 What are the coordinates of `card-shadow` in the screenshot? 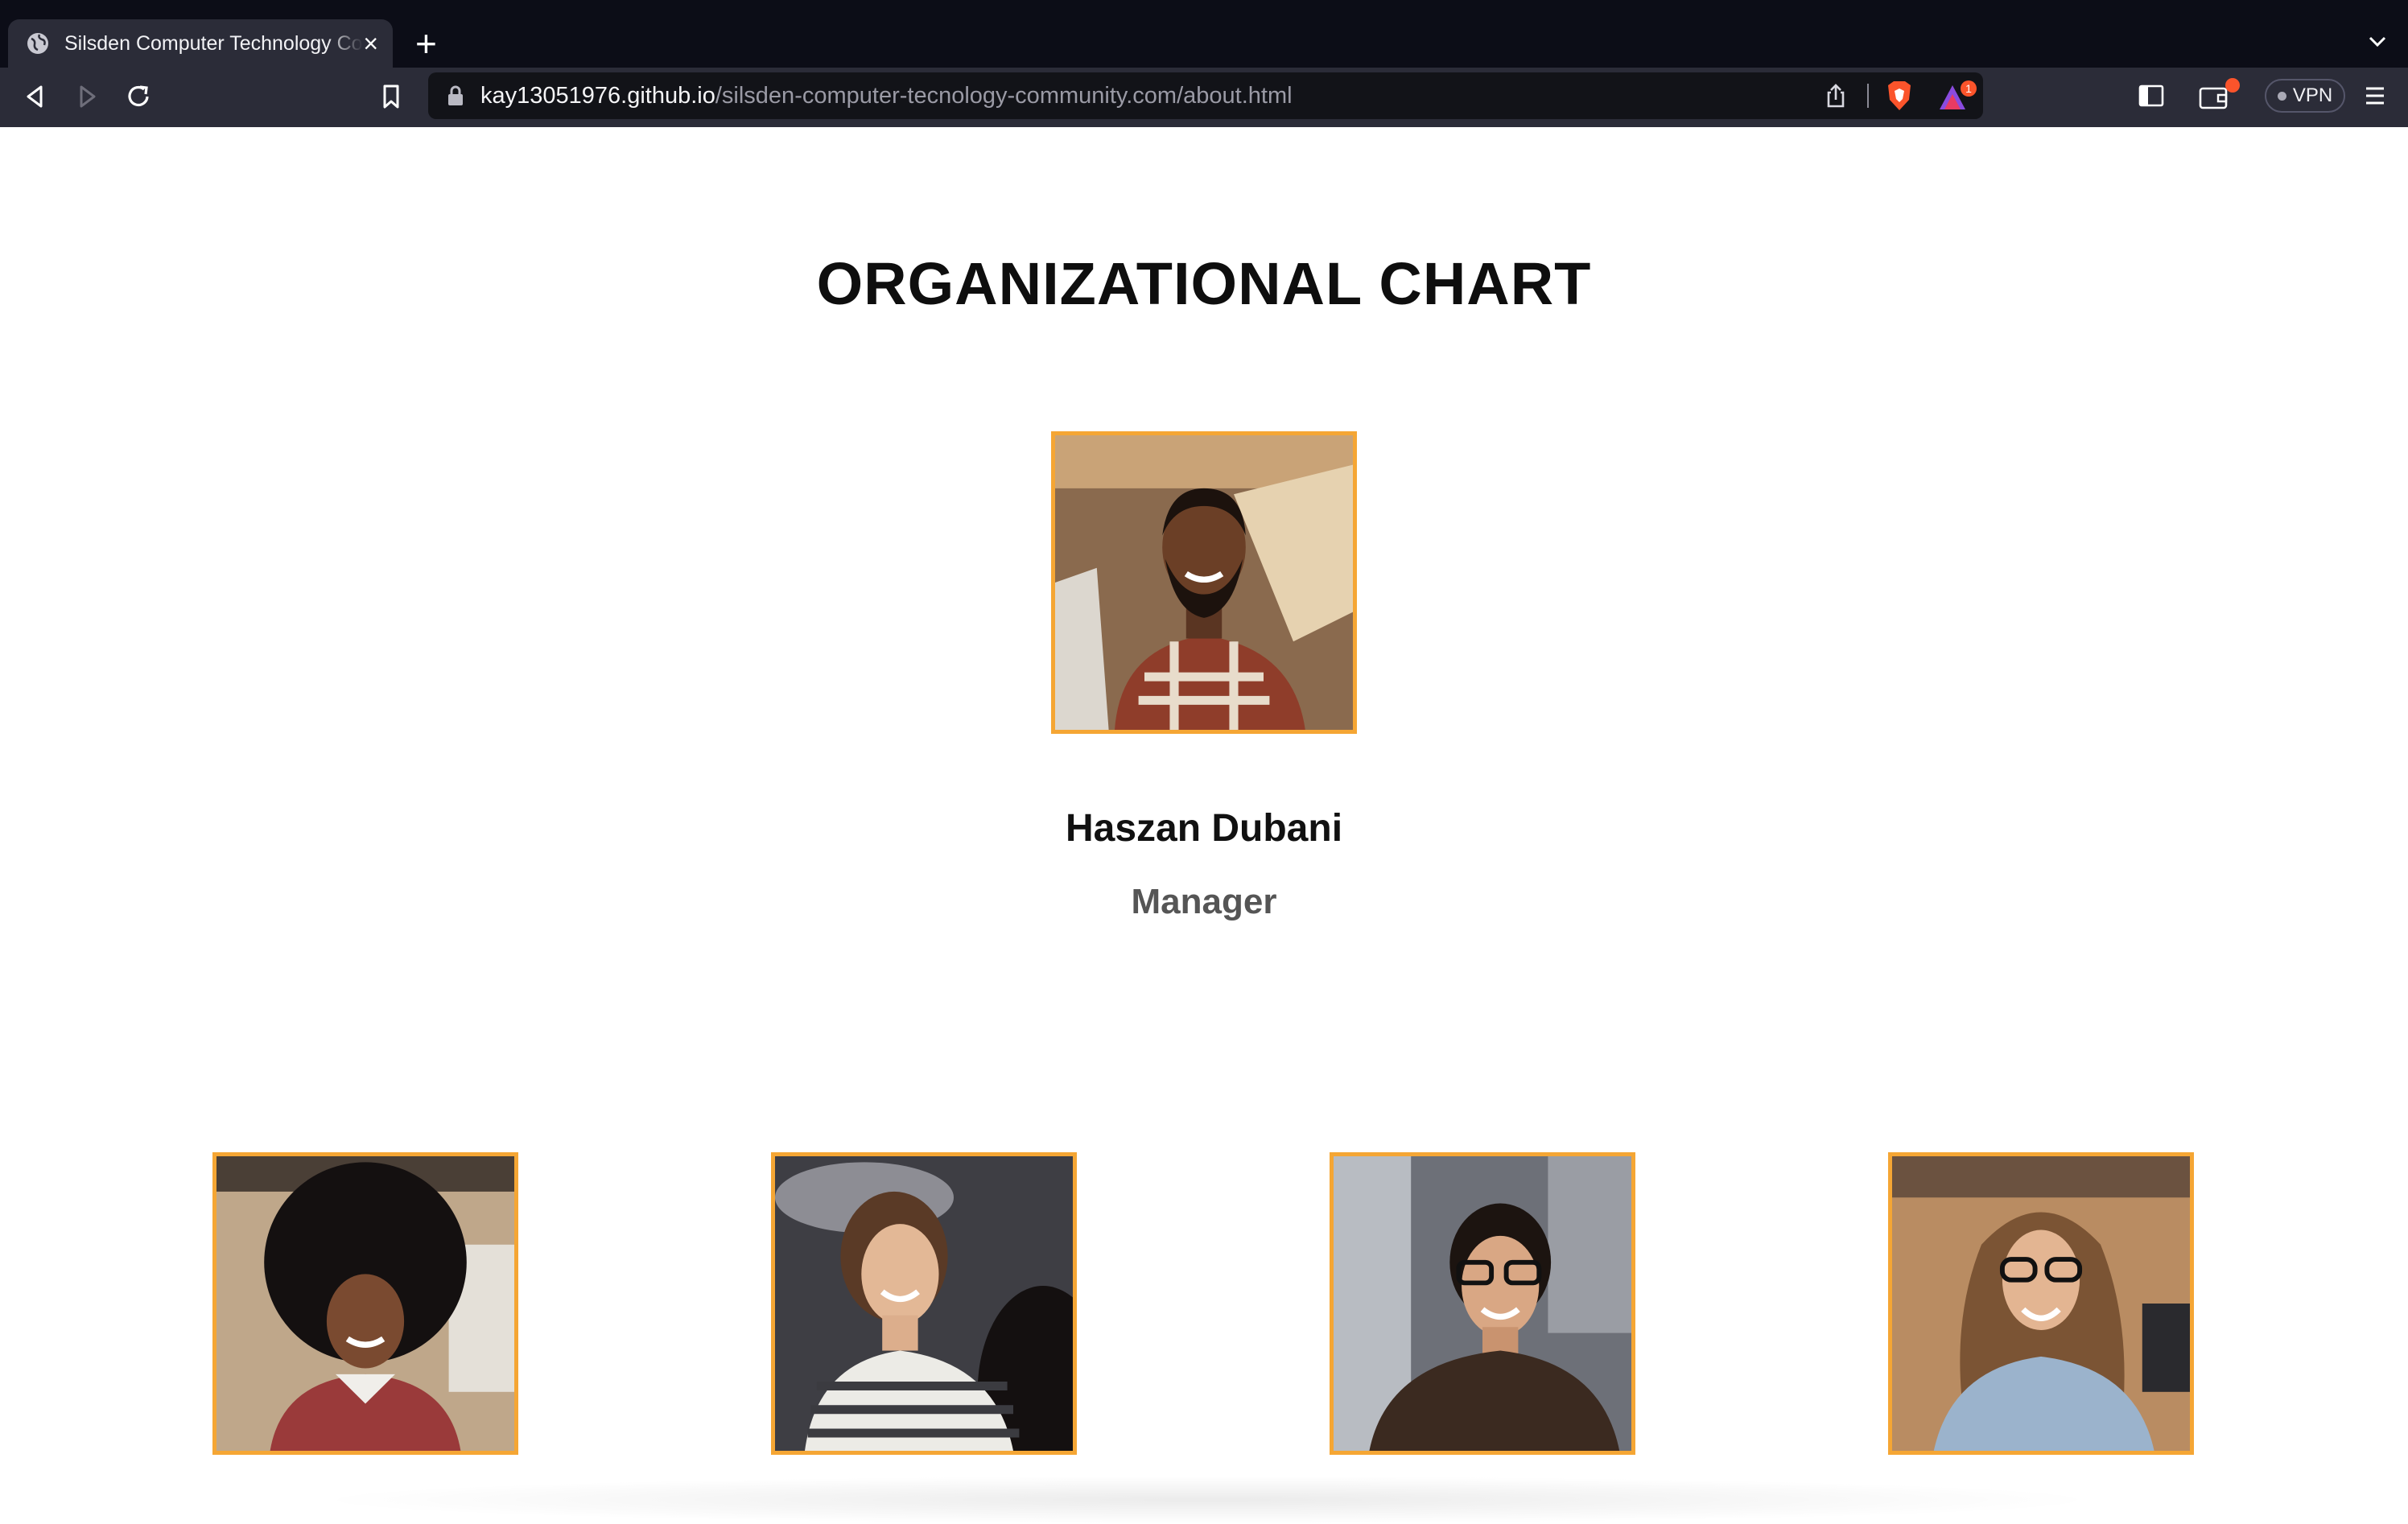 It's located at (1207, 1500).